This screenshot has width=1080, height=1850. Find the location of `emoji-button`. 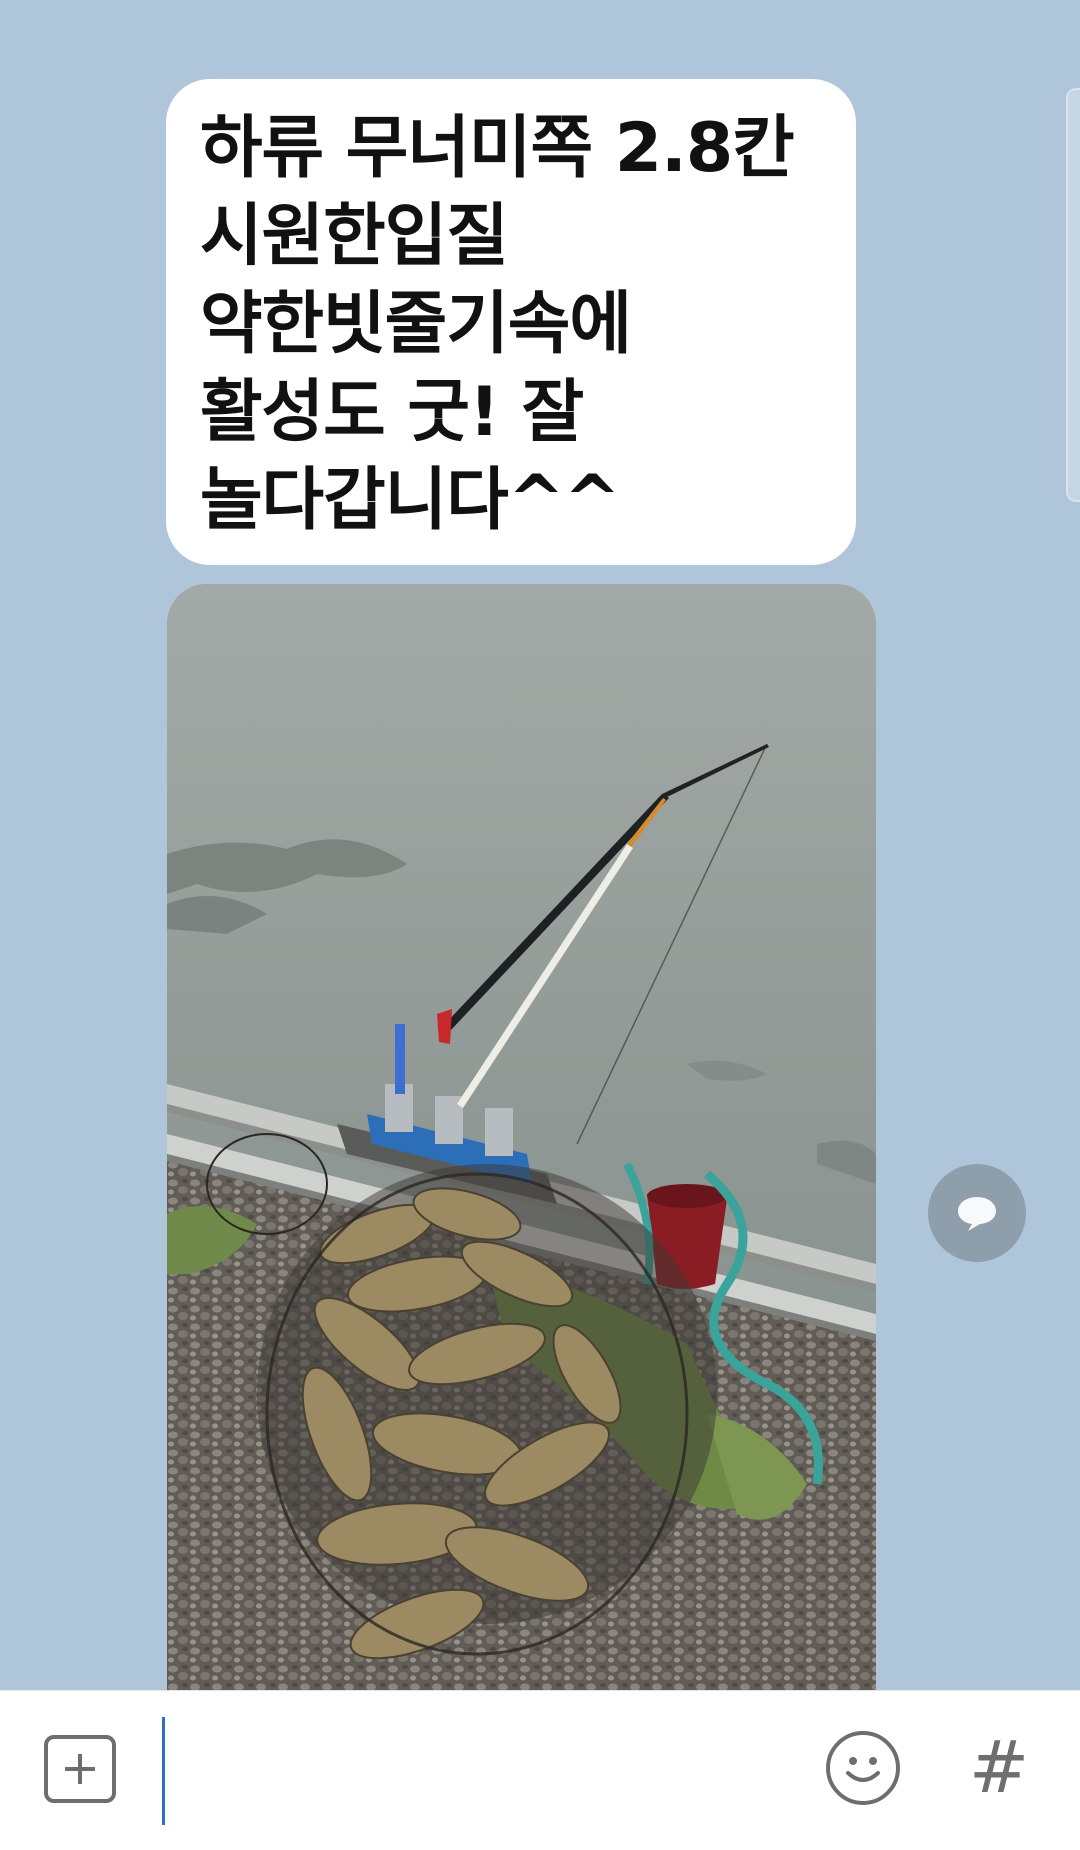

emoji-button is located at coordinates (863, 1768).